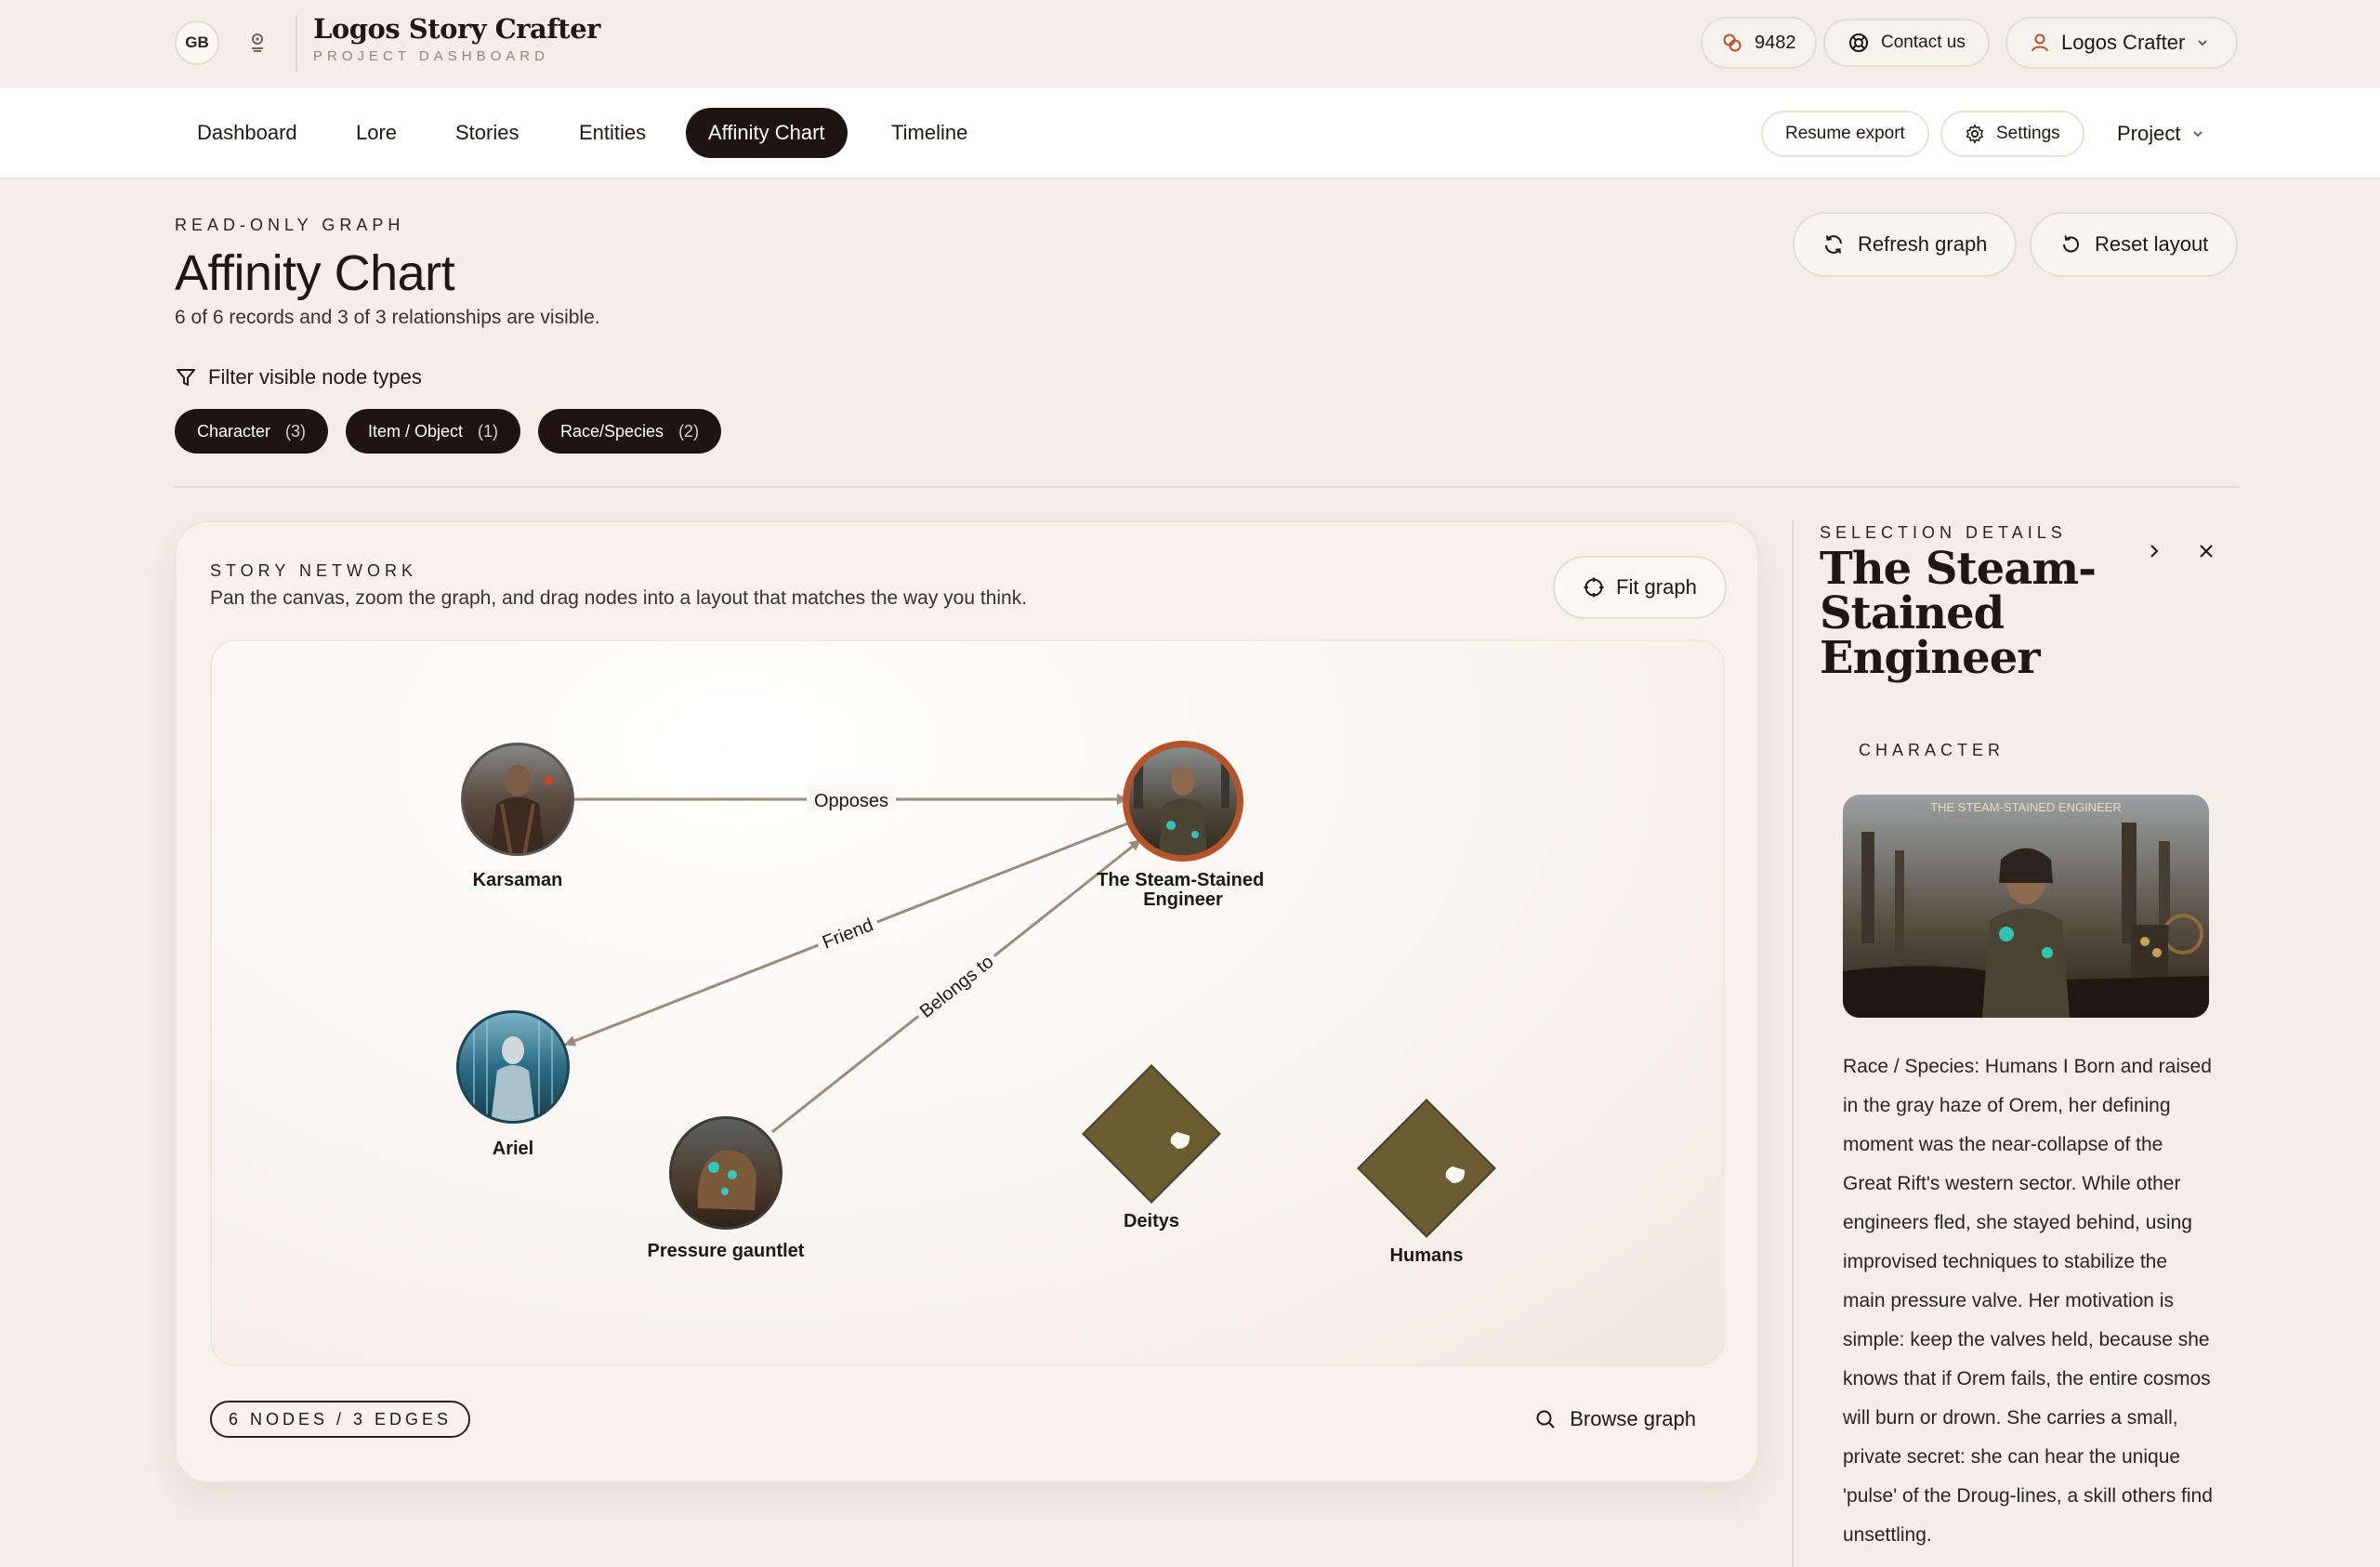 The height and width of the screenshot is (1567, 2380). Describe the element at coordinates (340, 1419) in the screenshot. I see `graph-count-badge: 6 NODES / 3 EDGES` at that location.